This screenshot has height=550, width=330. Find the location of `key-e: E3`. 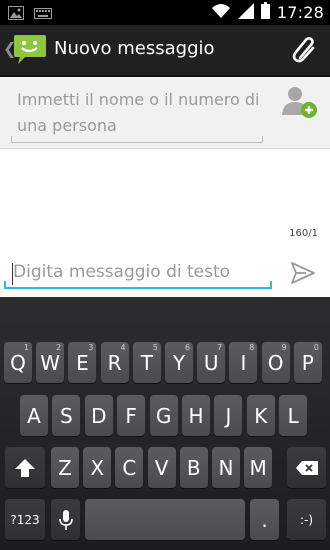

key-e: E3 is located at coordinates (82, 362).